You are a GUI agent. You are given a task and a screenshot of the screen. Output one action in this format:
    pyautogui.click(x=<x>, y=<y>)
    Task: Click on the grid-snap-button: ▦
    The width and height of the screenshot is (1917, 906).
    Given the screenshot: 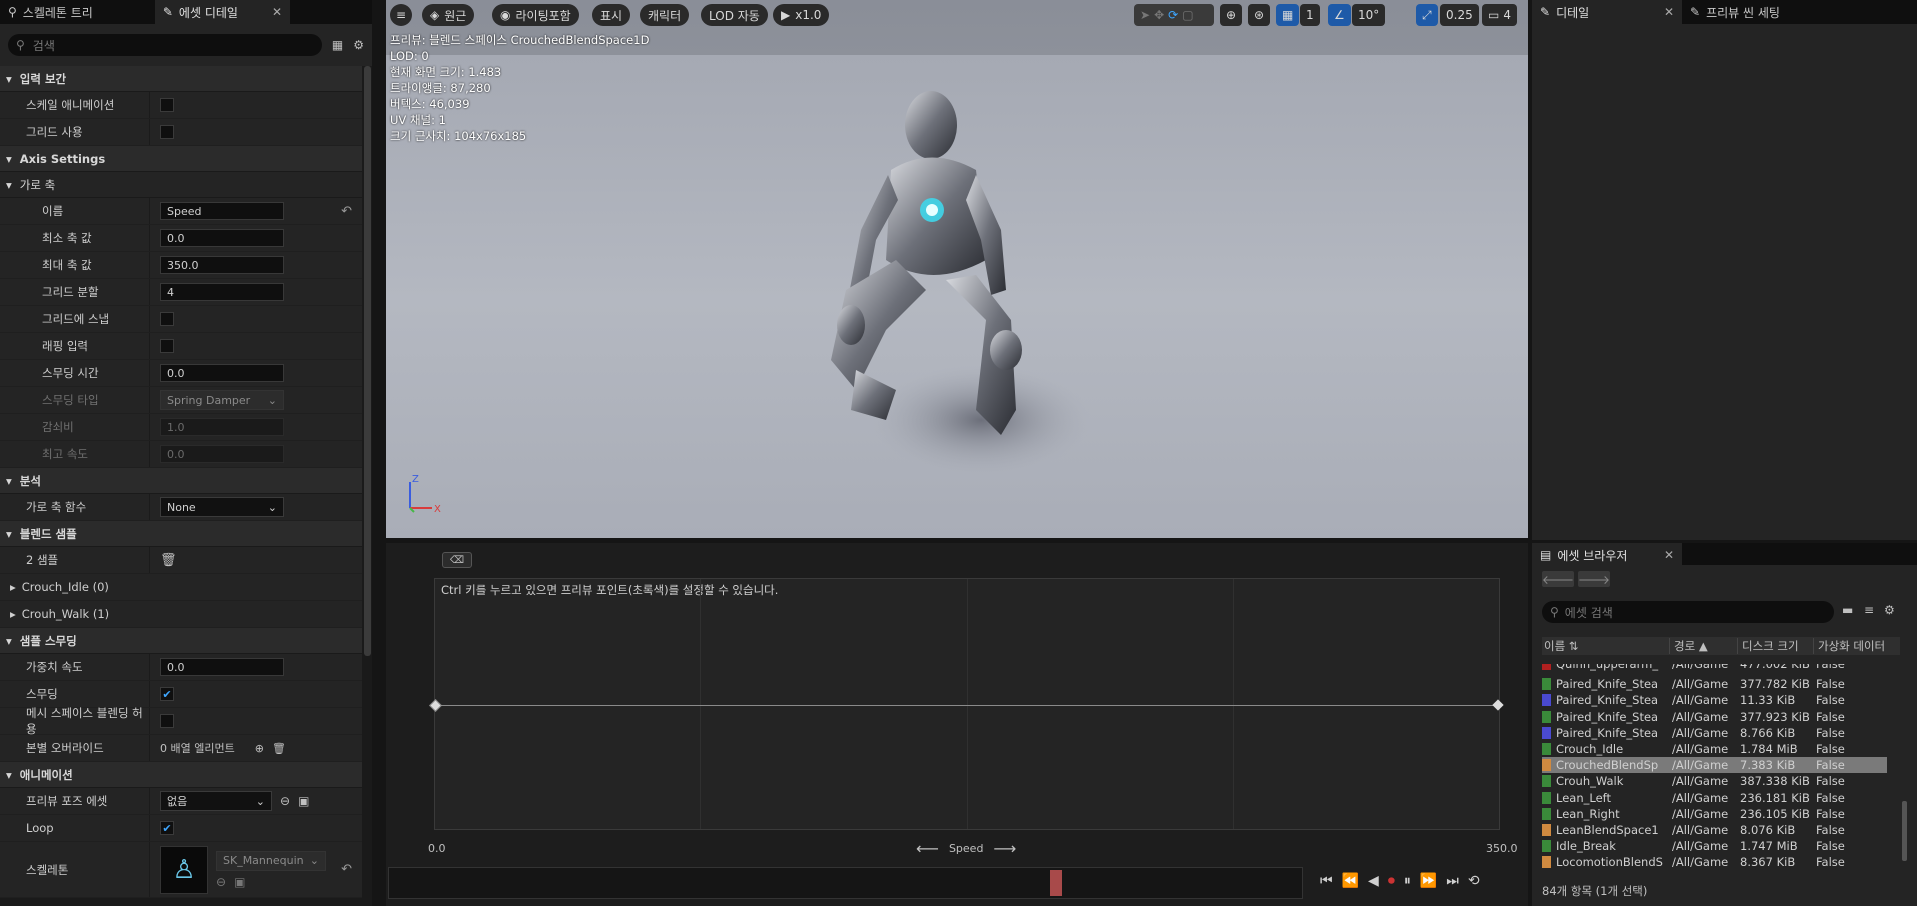 What is the action you would take?
    pyautogui.click(x=1288, y=15)
    